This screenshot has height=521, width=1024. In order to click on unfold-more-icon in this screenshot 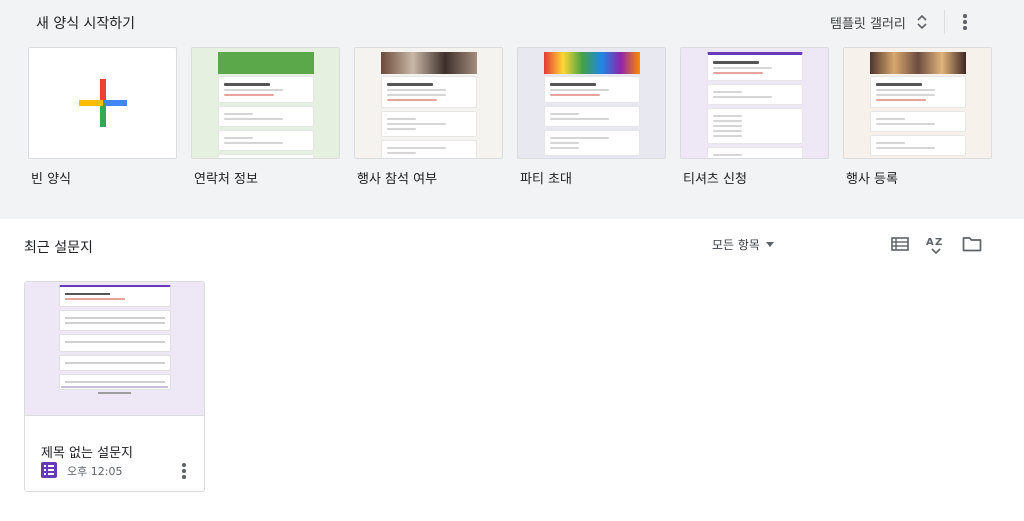, I will do `click(922, 22)`.